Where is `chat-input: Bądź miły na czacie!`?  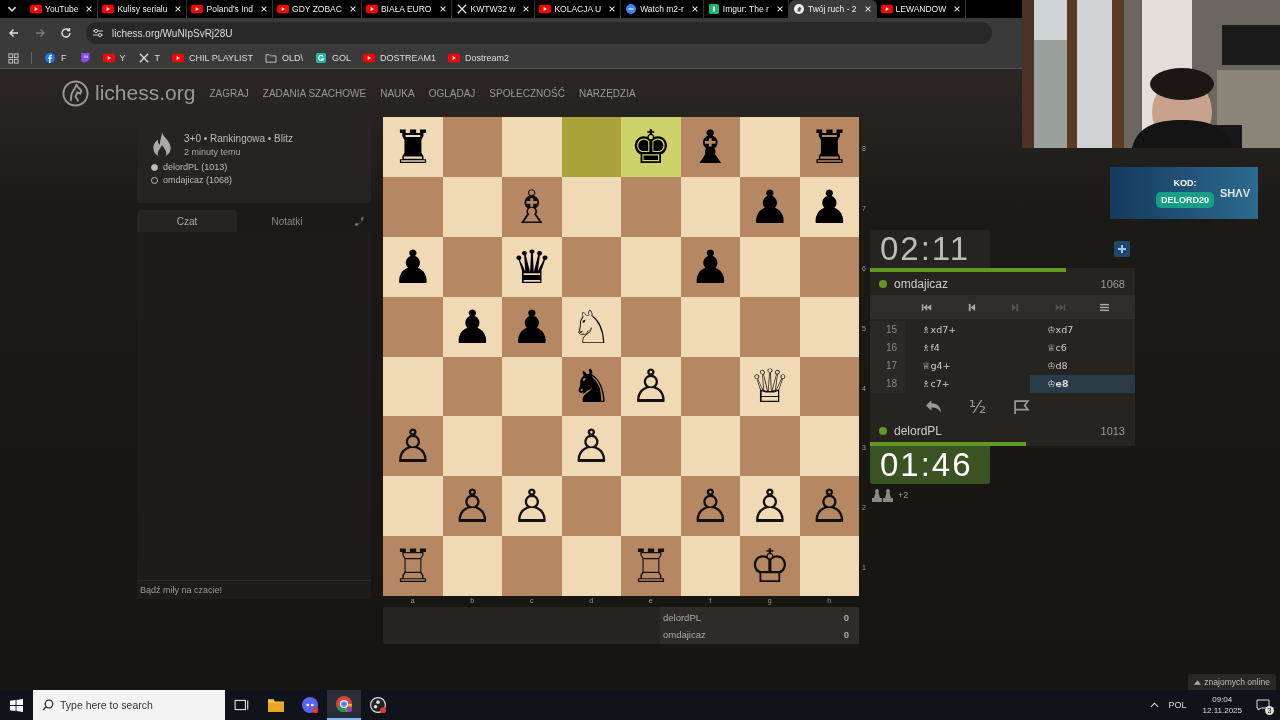
chat-input: Bądź miły na czacie! is located at coordinates (254, 589).